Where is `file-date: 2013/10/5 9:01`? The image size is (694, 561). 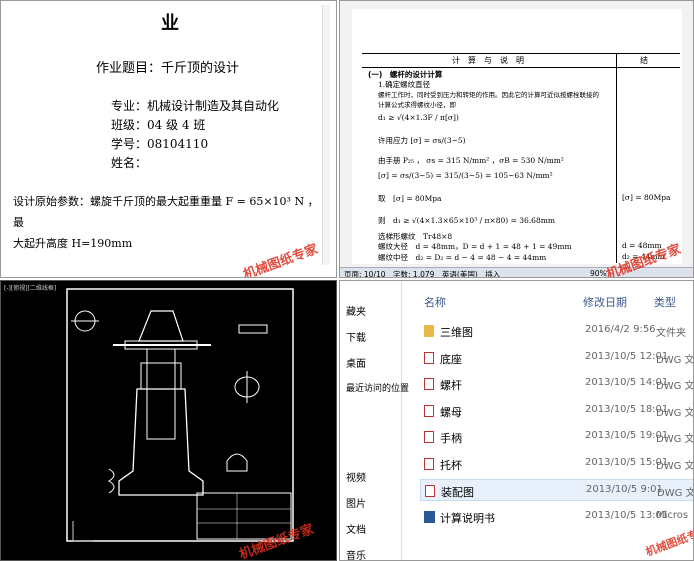 file-date: 2013/10/5 9:01 is located at coordinates (624, 489).